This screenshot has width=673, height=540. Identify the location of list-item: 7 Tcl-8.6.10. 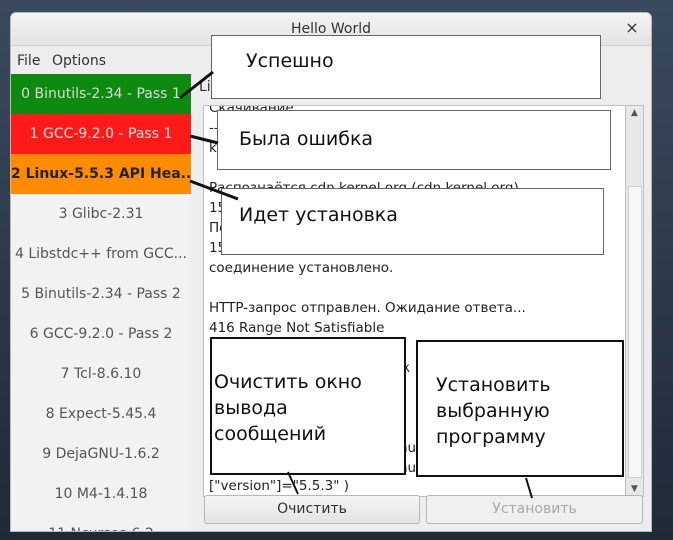
(101, 374).